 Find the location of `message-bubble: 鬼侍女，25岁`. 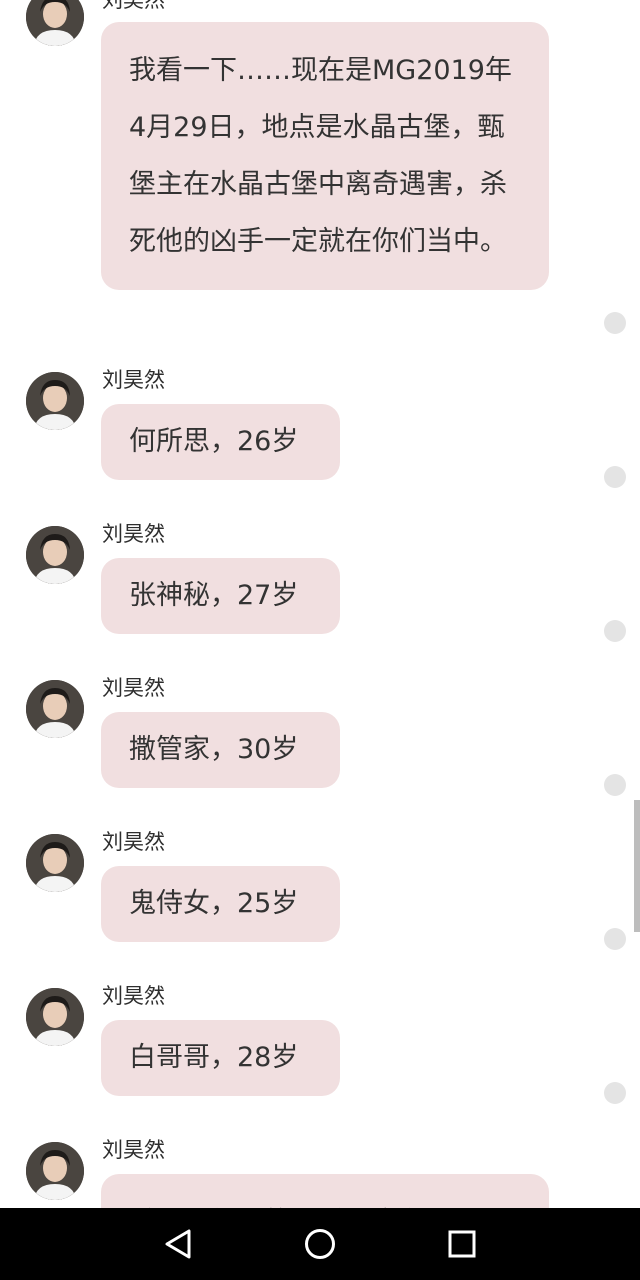

message-bubble: 鬼侍女，25岁 is located at coordinates (220, 904).